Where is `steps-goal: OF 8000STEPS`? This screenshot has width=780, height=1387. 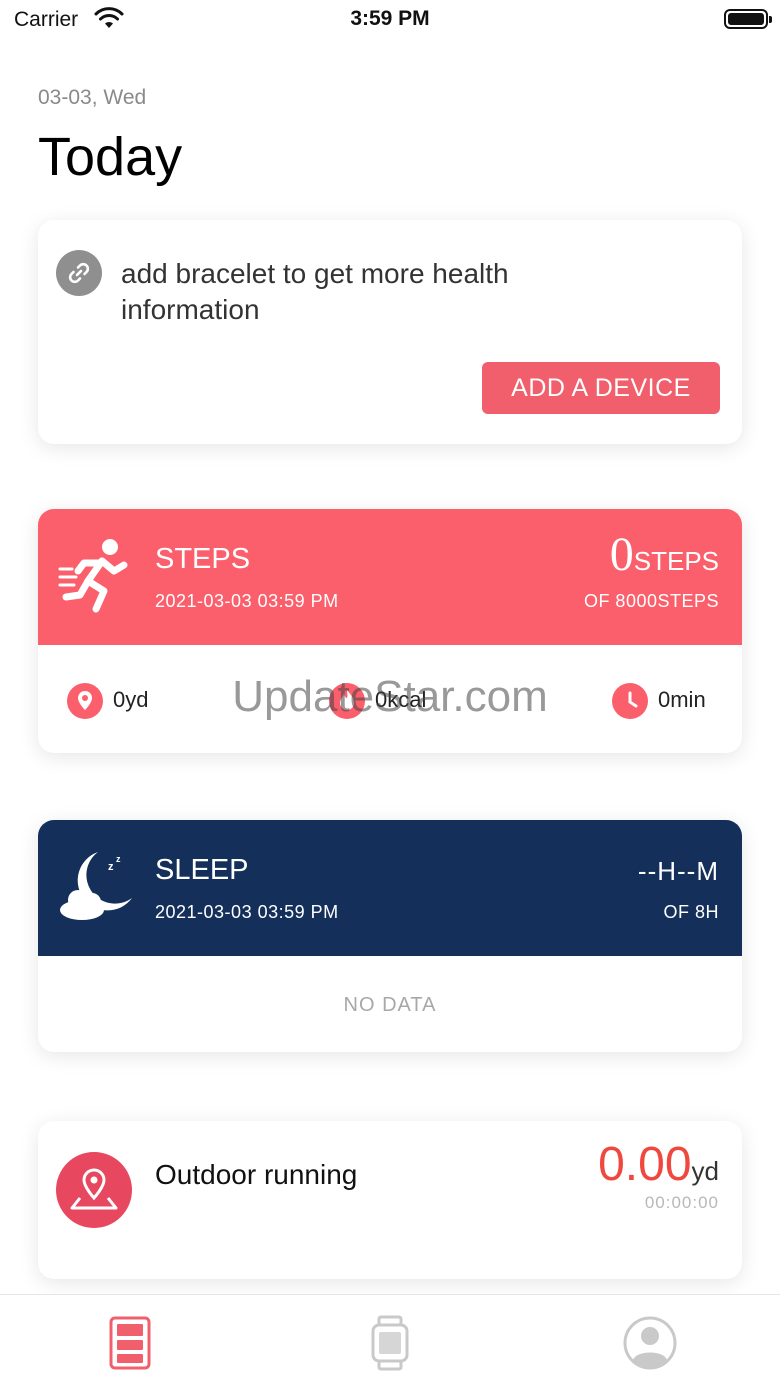
steps-goal: OF 8000STEPS is located at coordinates (651, 601).